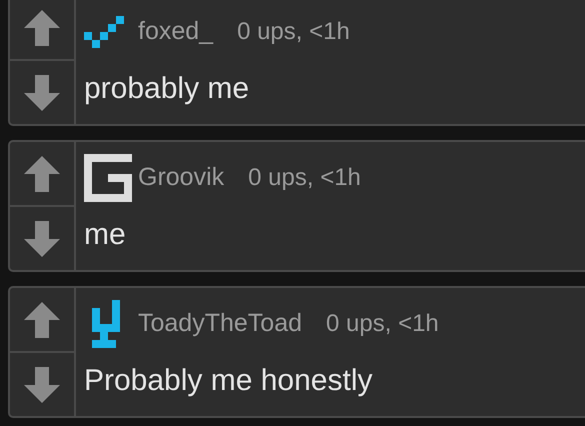 This screenshot has width=585, height=426. I want to click on username-link: ToadyTheToad, so click(220, 324).